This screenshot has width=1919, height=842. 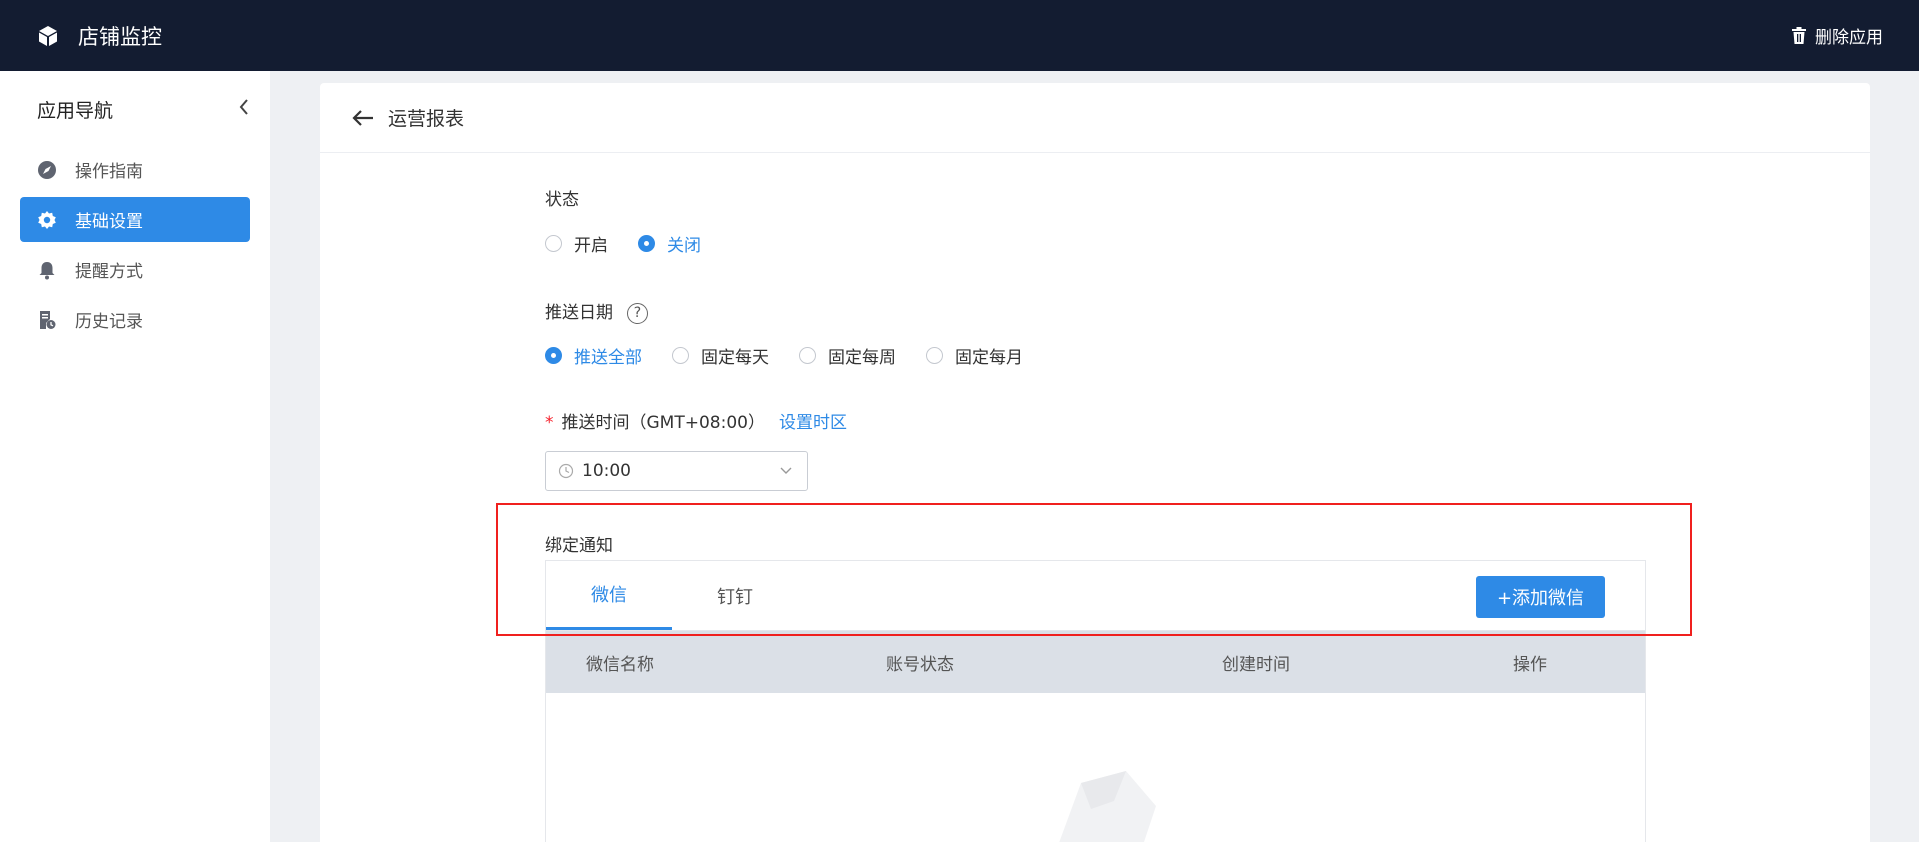 What do you see at coordinates (1095, 118) in the screenshot?
I see `card-header: 运营报表` at bounding box center [1095, 118].